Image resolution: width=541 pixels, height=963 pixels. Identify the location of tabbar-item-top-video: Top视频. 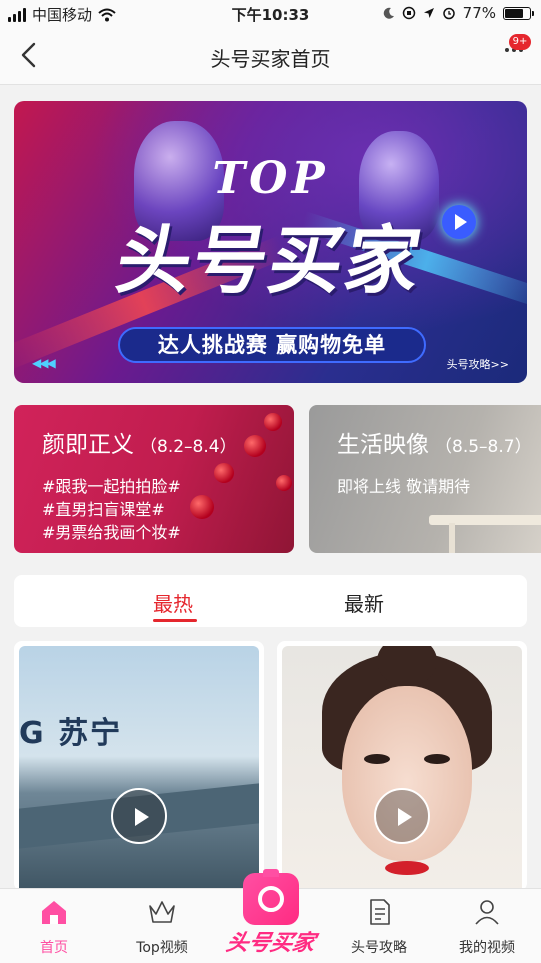
(162, 926).